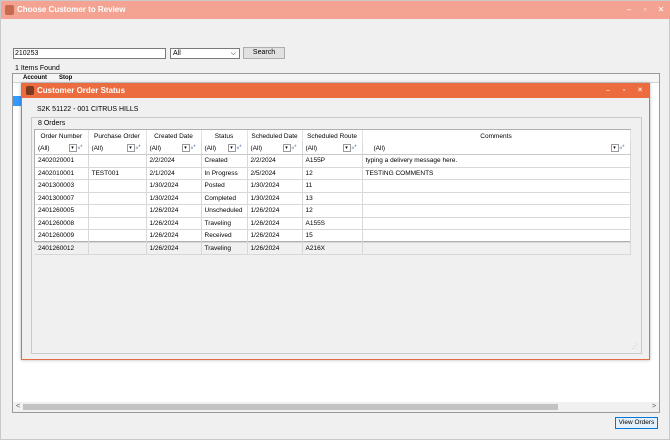 This screenshot has width=670, height=440. Describe the element at coordinates (332, 136) in the screenshot. I see `col-scheduled-route: Scheduled Route` at that location.